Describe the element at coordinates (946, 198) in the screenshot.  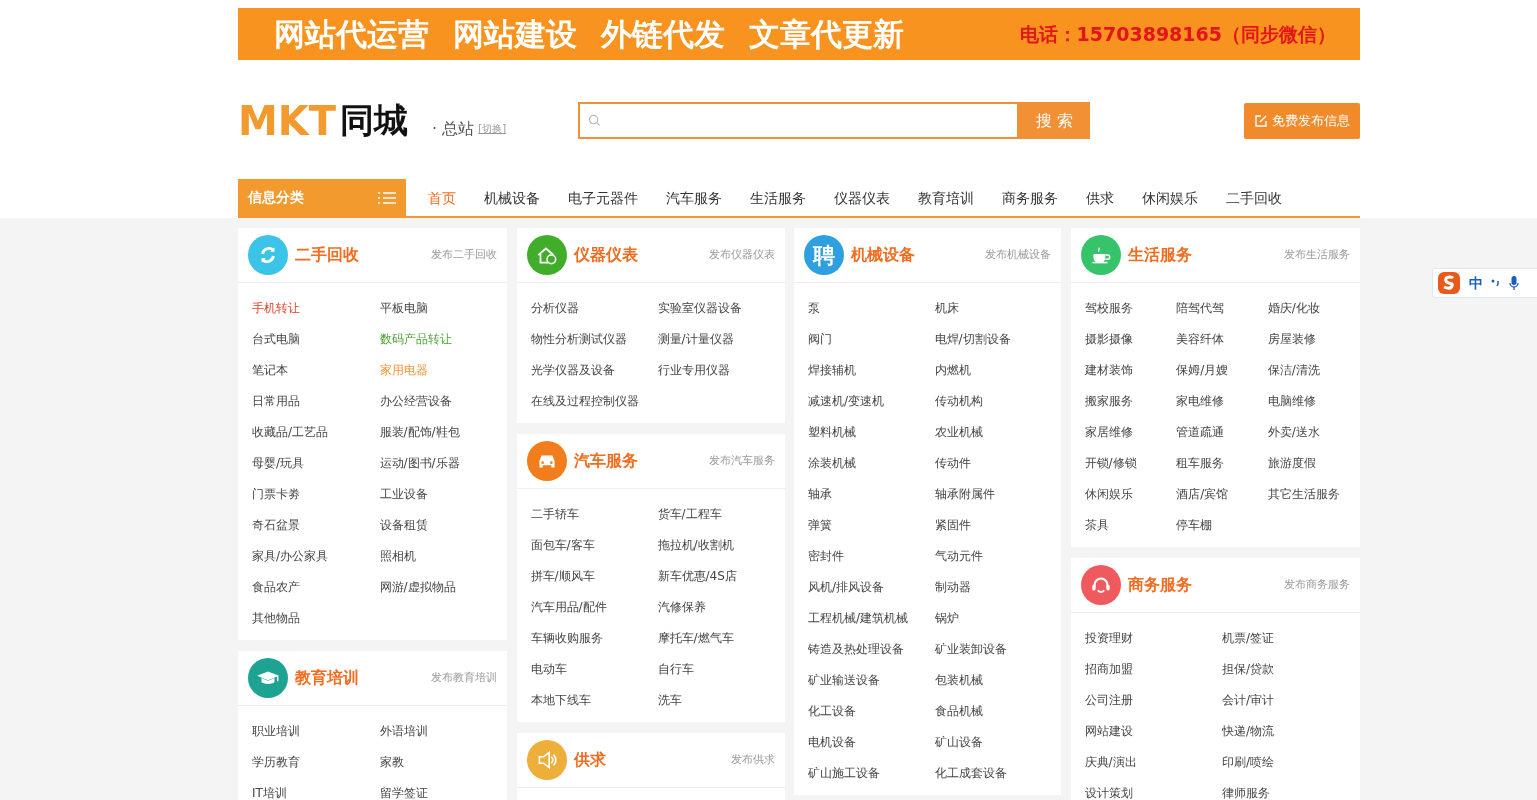
I see `nav-tab: 教育培训` at that location.